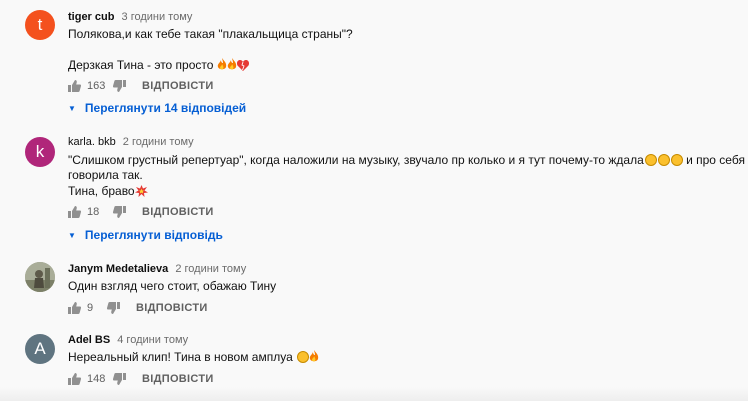  I want to click on comment-text-line: Нереальный клип! Тина в новом амплуа, so click(193, 357).